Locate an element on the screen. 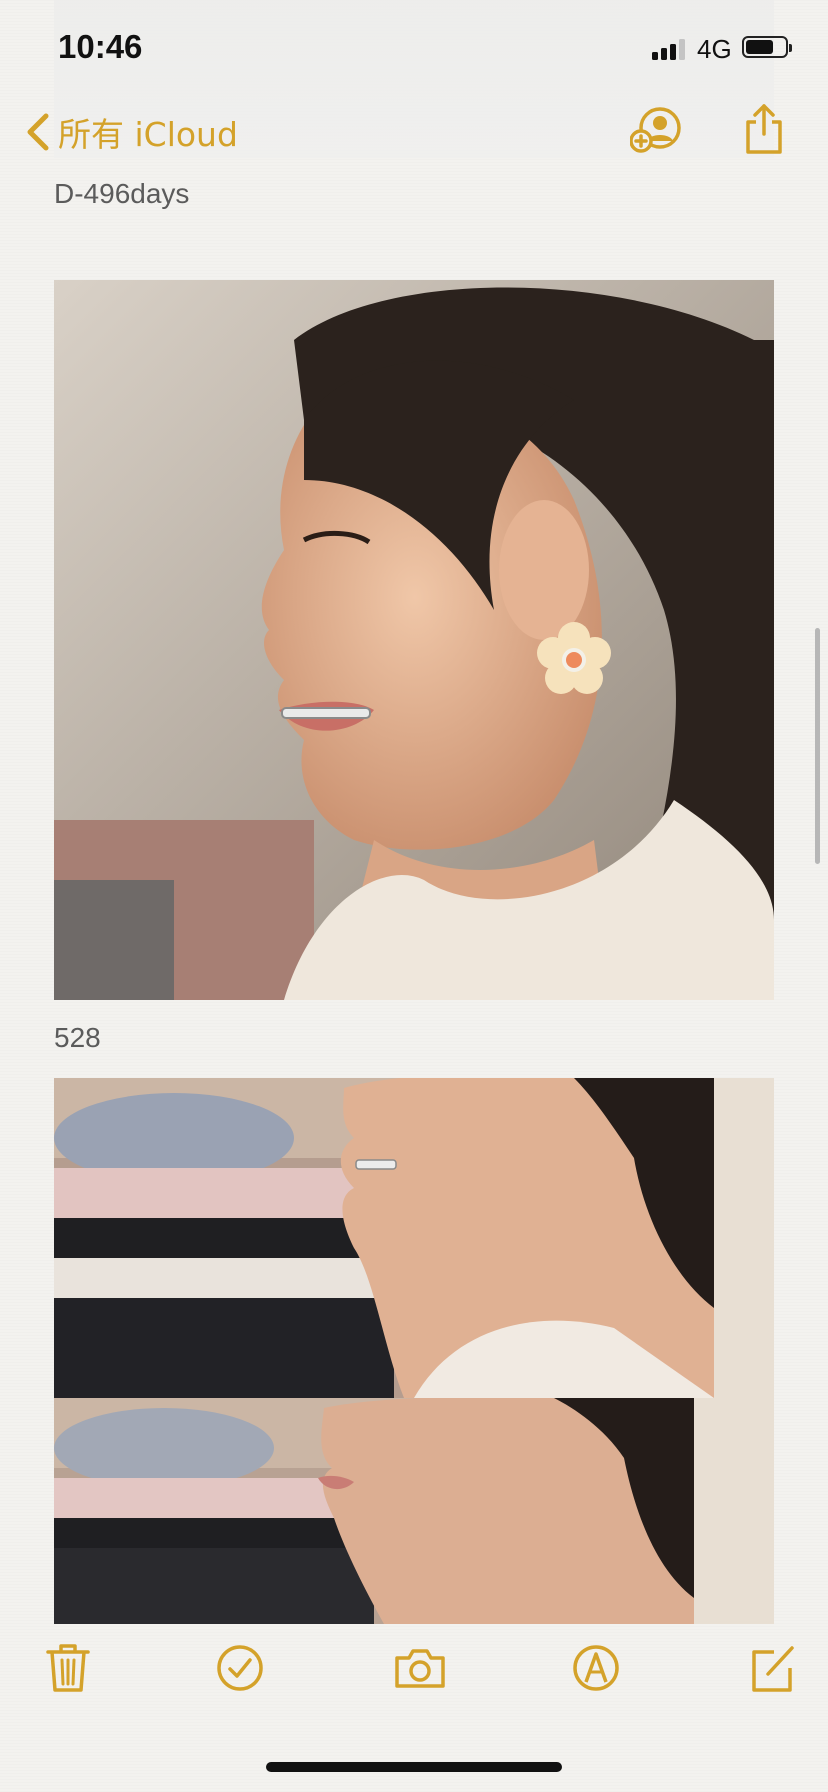 The image size is (828, 1792). chevron-left-icon is located at coordinates (38, 132).